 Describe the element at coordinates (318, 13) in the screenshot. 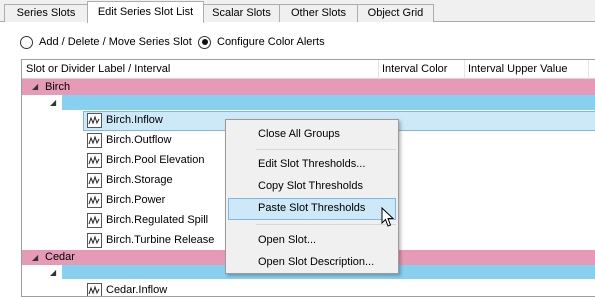

I see `tab-other-slots: Other Slots` at that location.